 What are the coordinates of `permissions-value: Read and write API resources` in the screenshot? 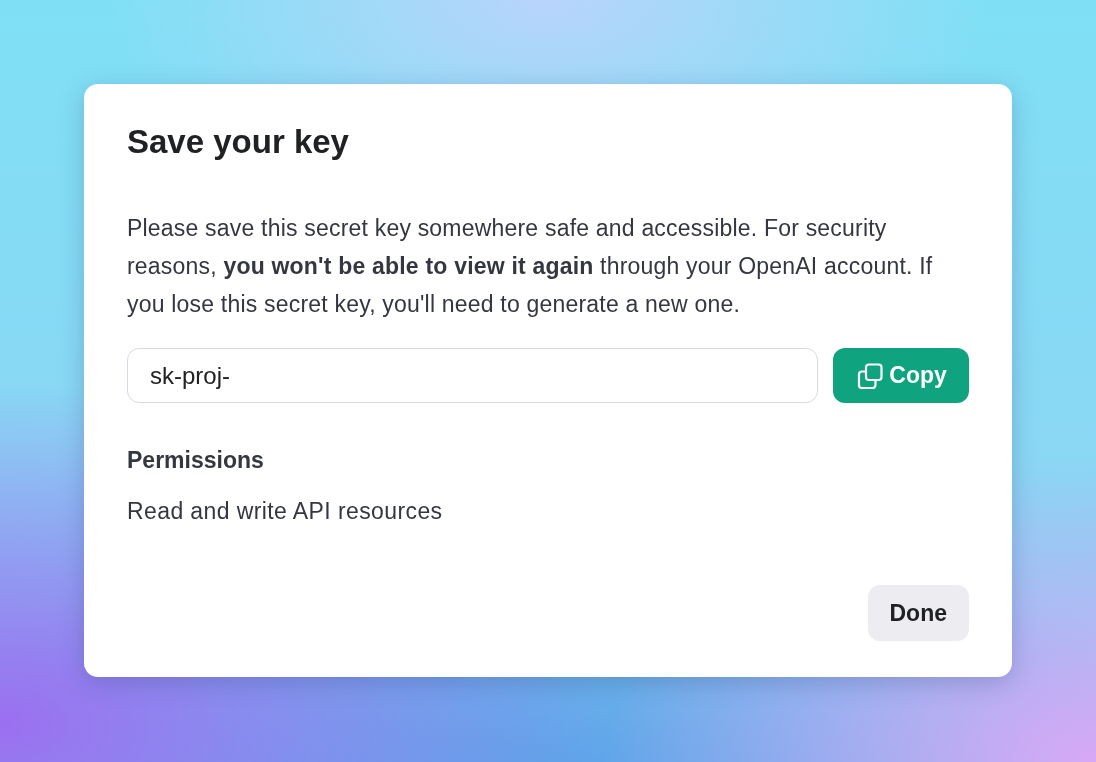 It's located at (285, 511).